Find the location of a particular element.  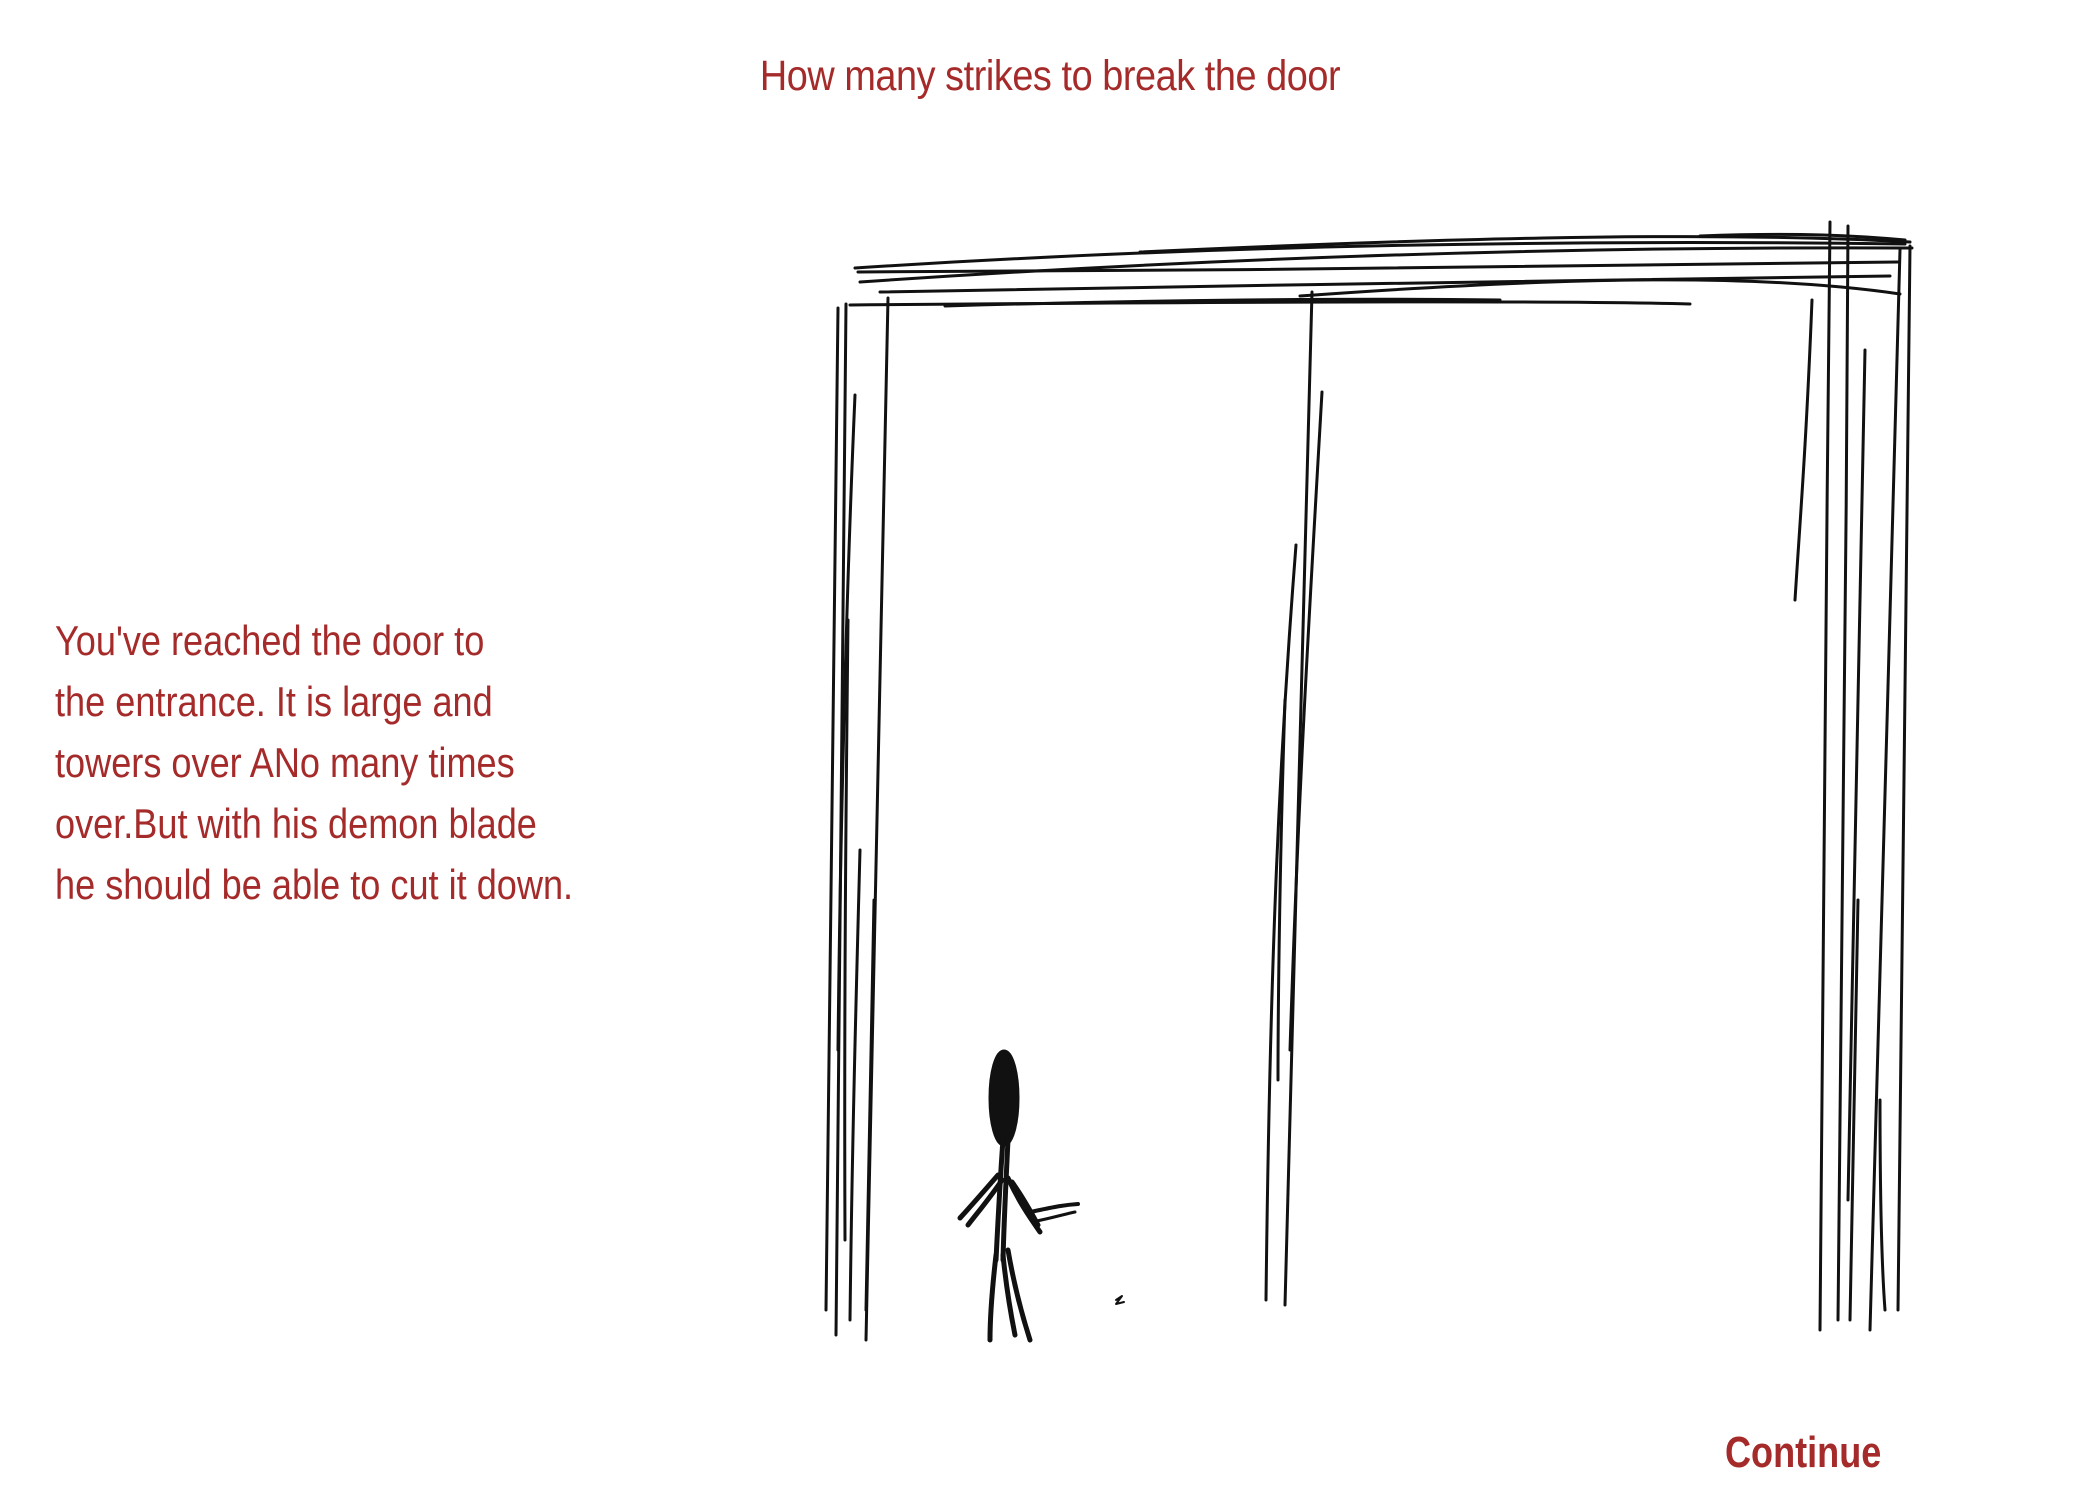

narrative-line: towers over ANo many times is located at coordinates (285, 762).